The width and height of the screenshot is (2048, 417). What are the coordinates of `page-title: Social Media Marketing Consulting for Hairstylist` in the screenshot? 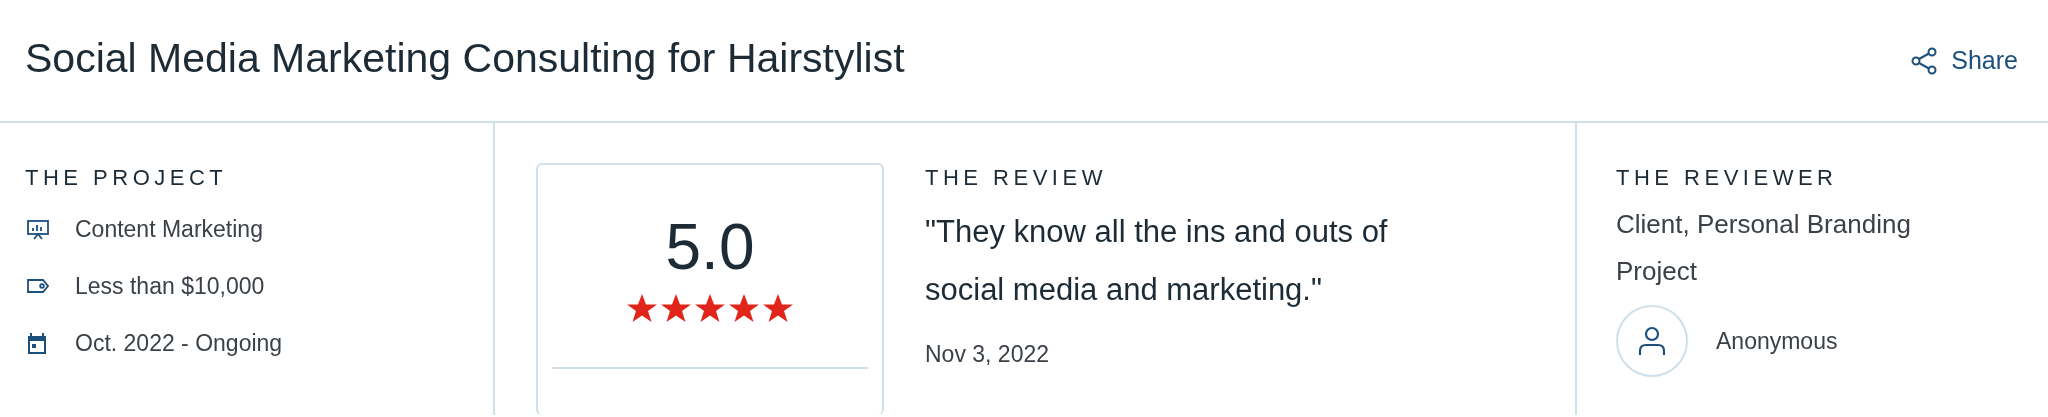 It's located at (465, 58).